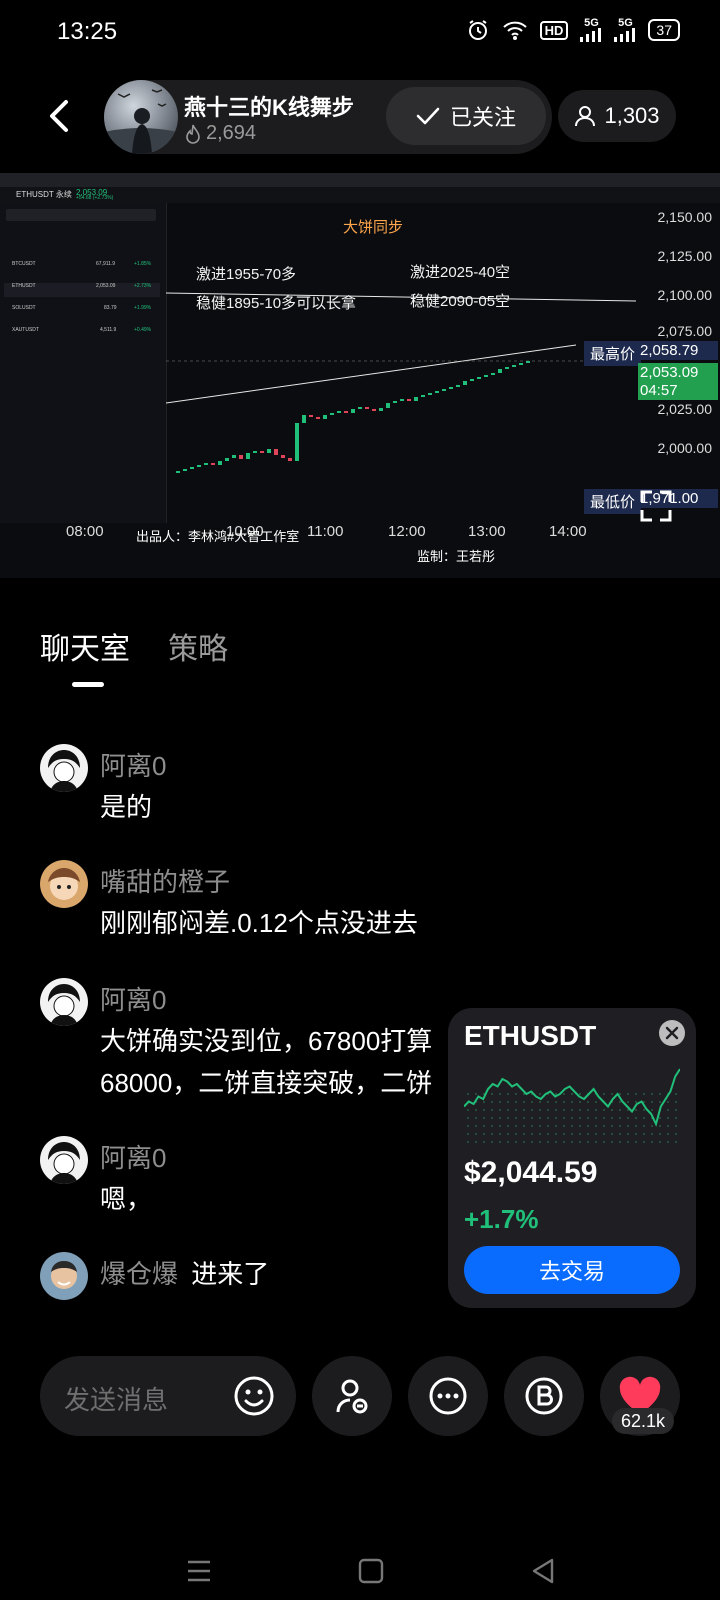 Image resolution: width=720 pixels, height=1600 pixels. Describe the element at coordinates (656, 506) in the screenshot. I see `fullscreen-button` at that location.